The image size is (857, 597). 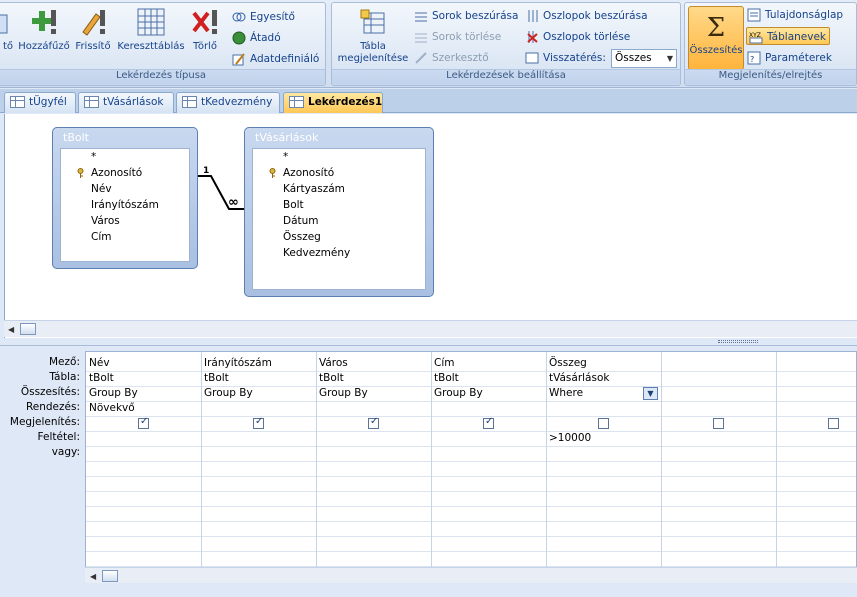 I want to click on insert-rows-button: Sorok beszúrása, so click(x=466, y=16).